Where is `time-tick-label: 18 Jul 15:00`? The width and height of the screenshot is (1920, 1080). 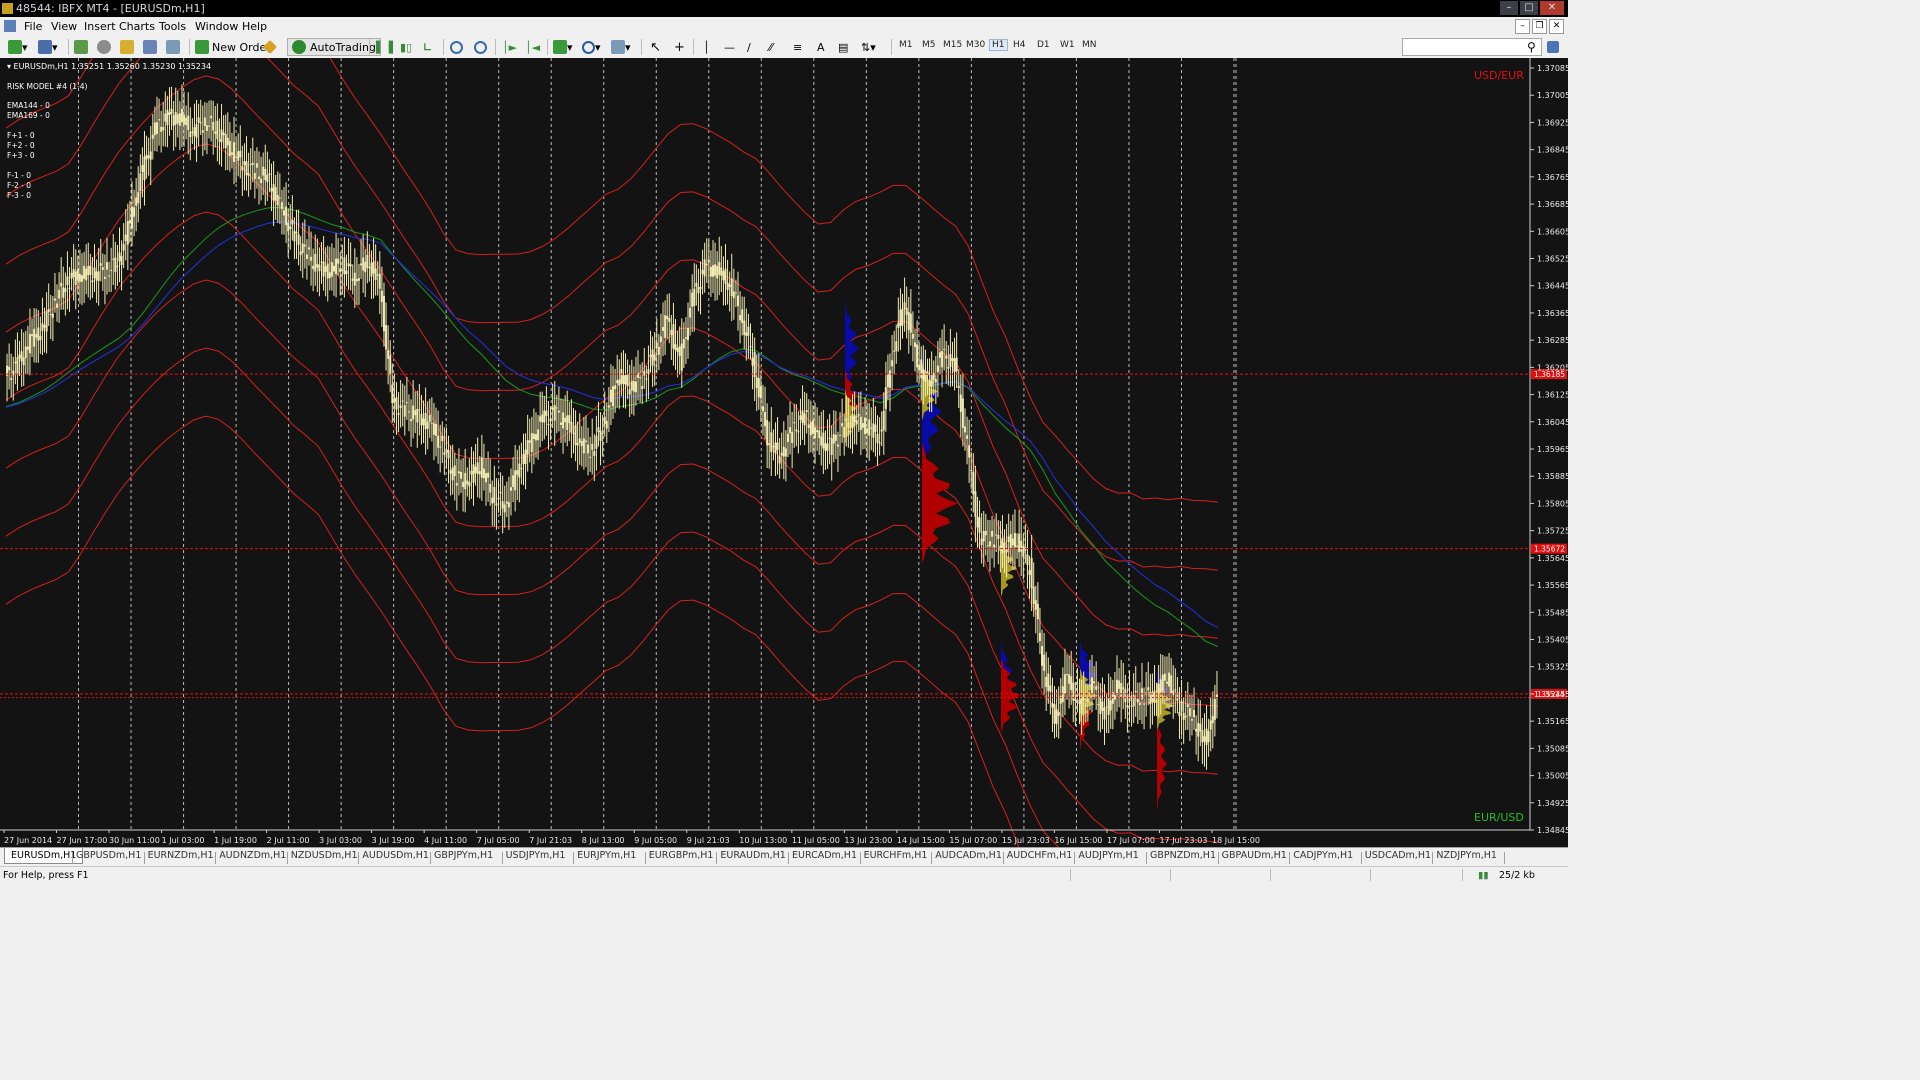 time-tick-label: 18 Jul 15:00 is located at coordinates (1236, 840).